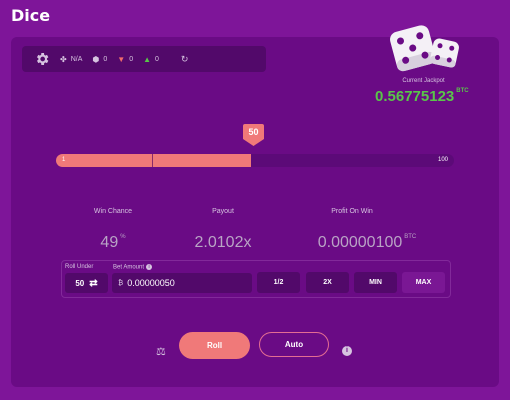 Image resolution: width=510 pixels, height=400 pixels. Describe the element at coordinates (64, 160) in the screenshot. I see `slider-min-label: 1` at that location.